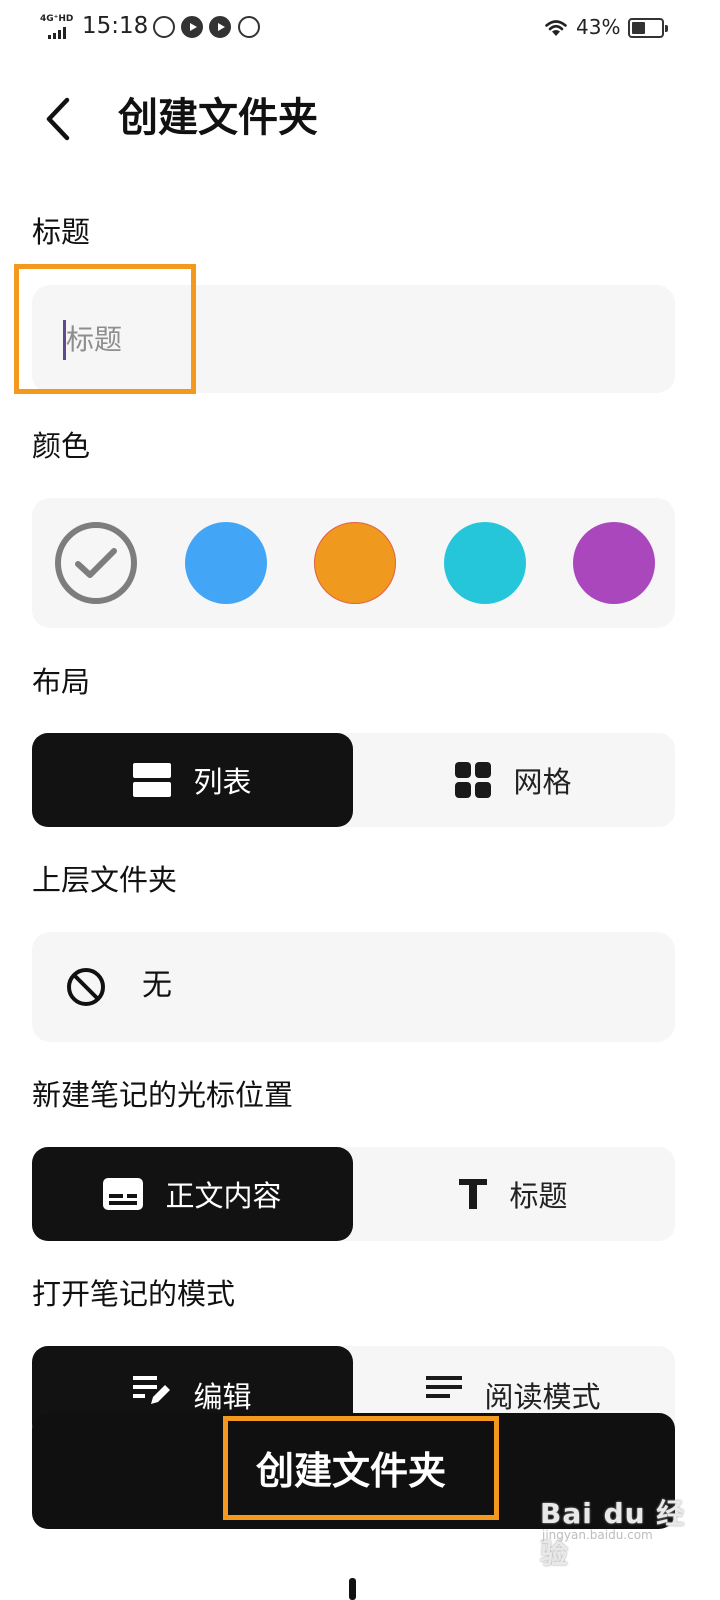 This screenshot has height=1600, width=720. I want to click on color-swatch-grey-selected, so click(96, 563).